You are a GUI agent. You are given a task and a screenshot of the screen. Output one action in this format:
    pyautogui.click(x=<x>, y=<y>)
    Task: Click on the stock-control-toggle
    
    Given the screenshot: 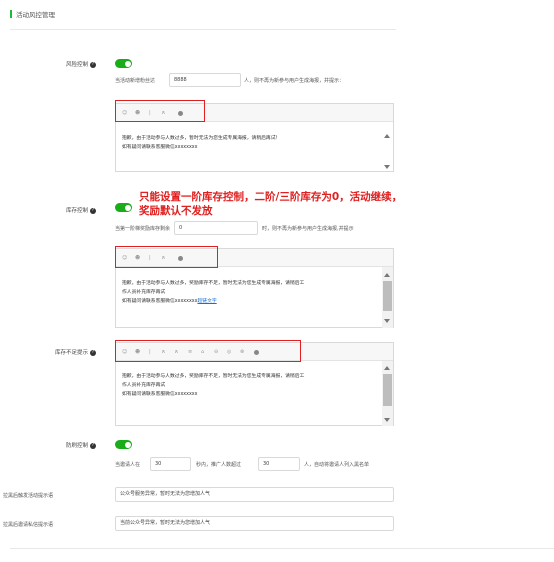 What is the action you would take?
    pyautogui.click(x=123, y=207)
    